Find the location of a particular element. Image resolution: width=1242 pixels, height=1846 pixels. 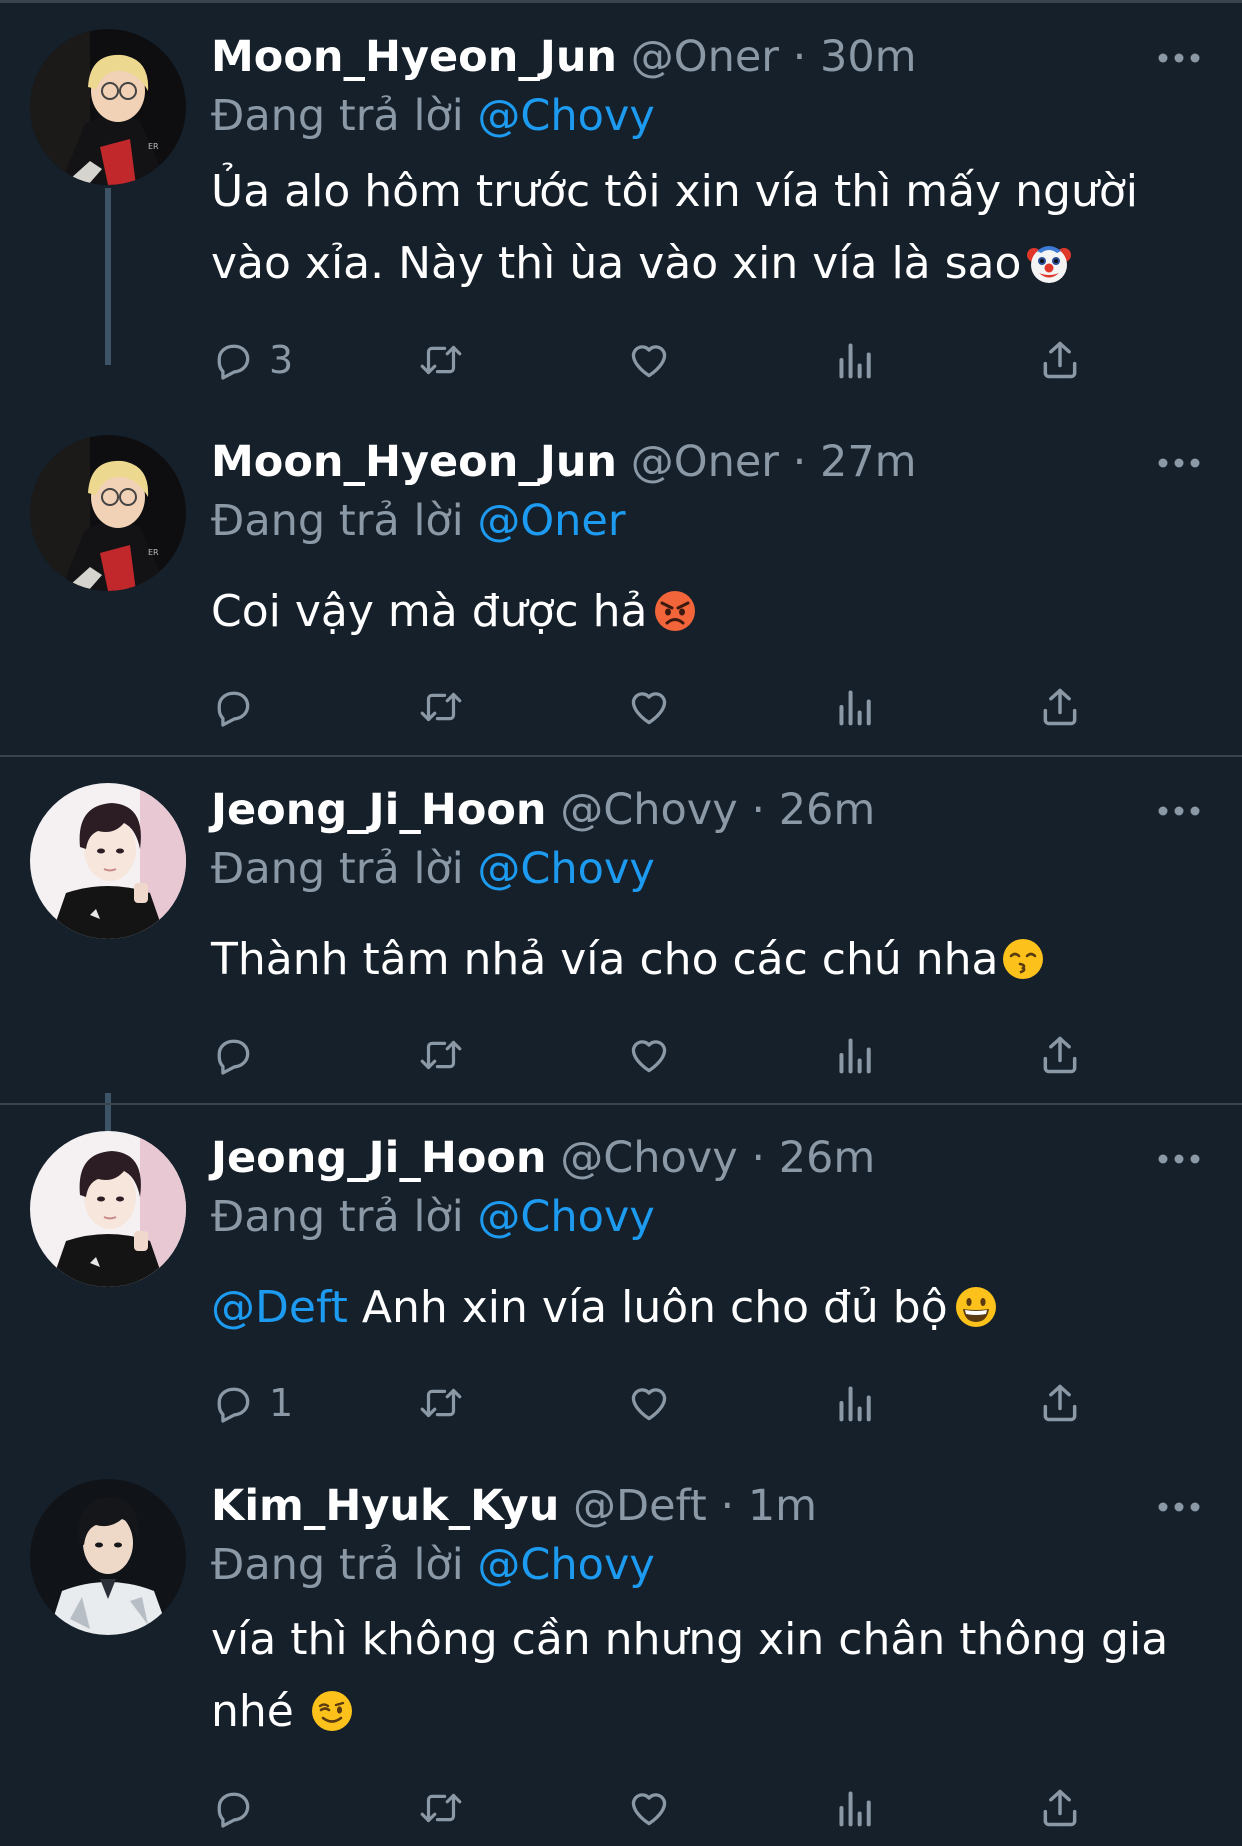

tweet-text-line: nhé is located at coordinates (689, 1712).